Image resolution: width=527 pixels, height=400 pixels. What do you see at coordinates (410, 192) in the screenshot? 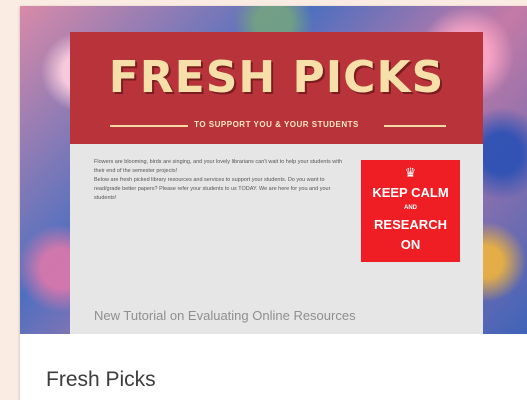
I see `keep-calm-text: KEEP CALM` at bounding box center [410, 192].